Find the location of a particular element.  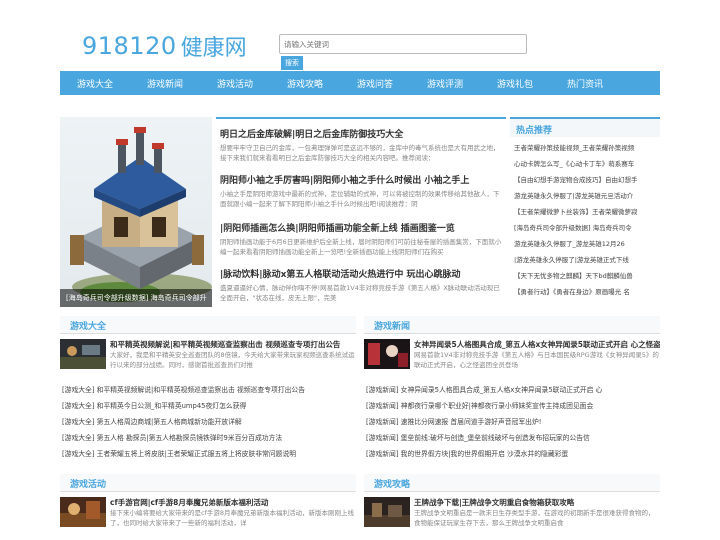

list-item: [游戏大全] 和平精英今日公测_和平精英ump45夜灯怎么获得 is located at coordinates (208, 406).